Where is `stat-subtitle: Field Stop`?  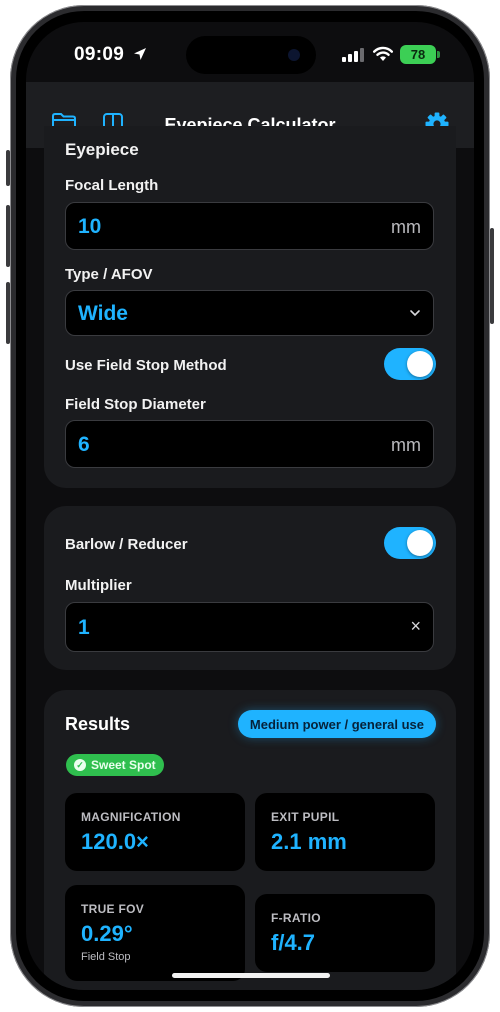 stat-subtitle: Field Stop is located at coordinates (106, 957).